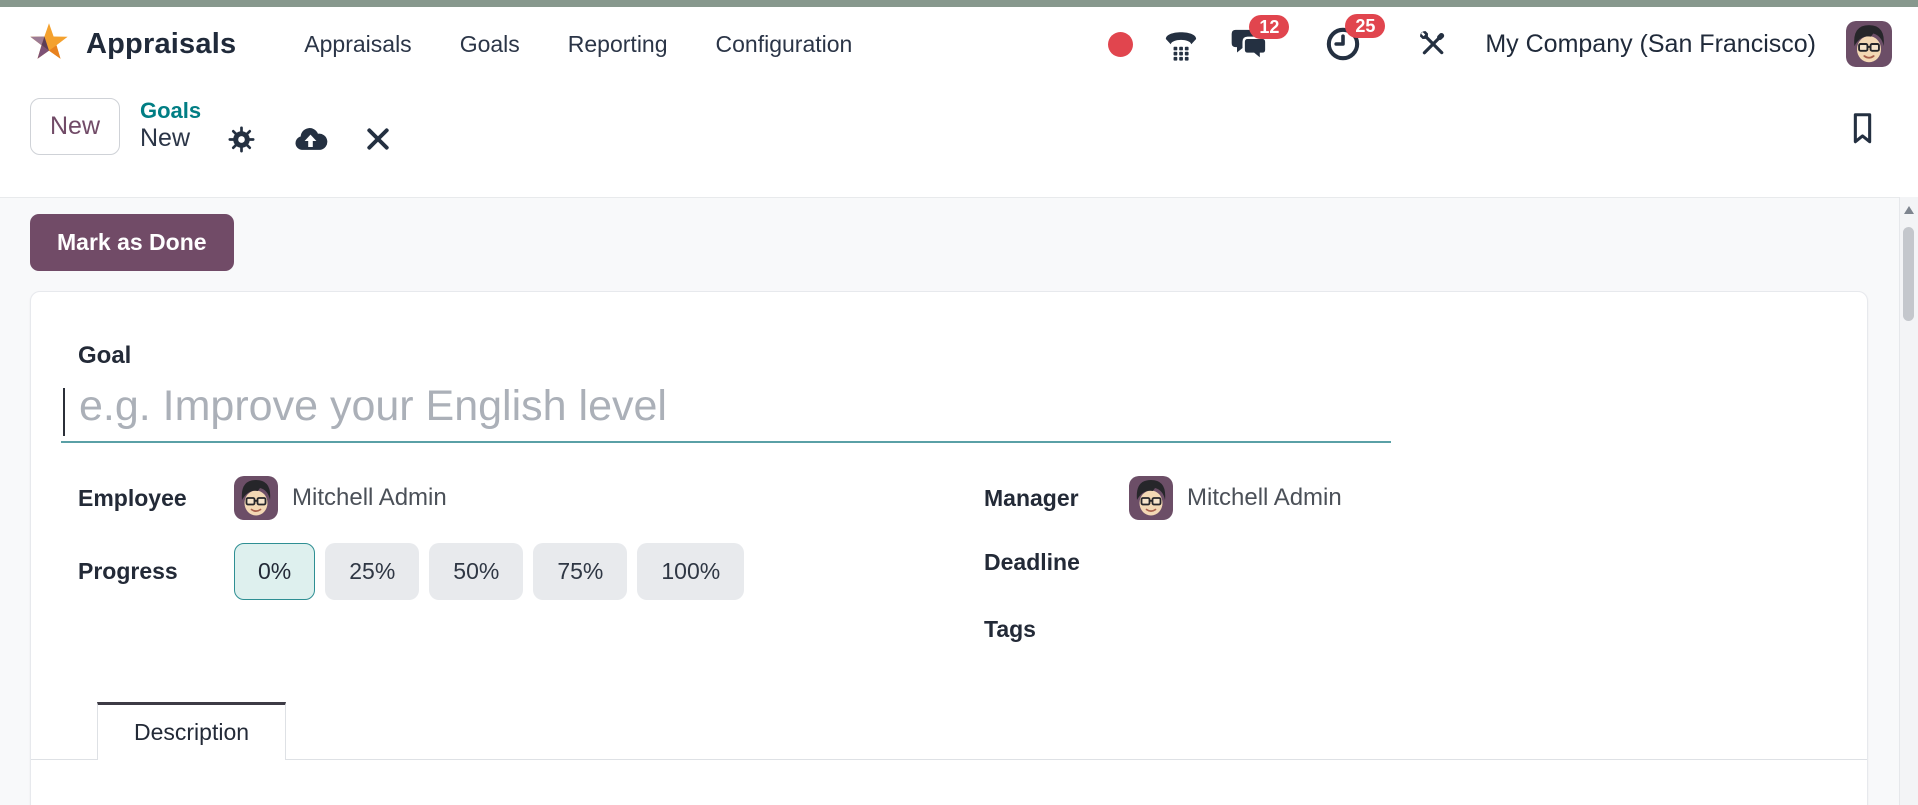  Describe the element at coordinates (105, 355) in the screenshot. I see `goal-field-label: Goal` at that location.